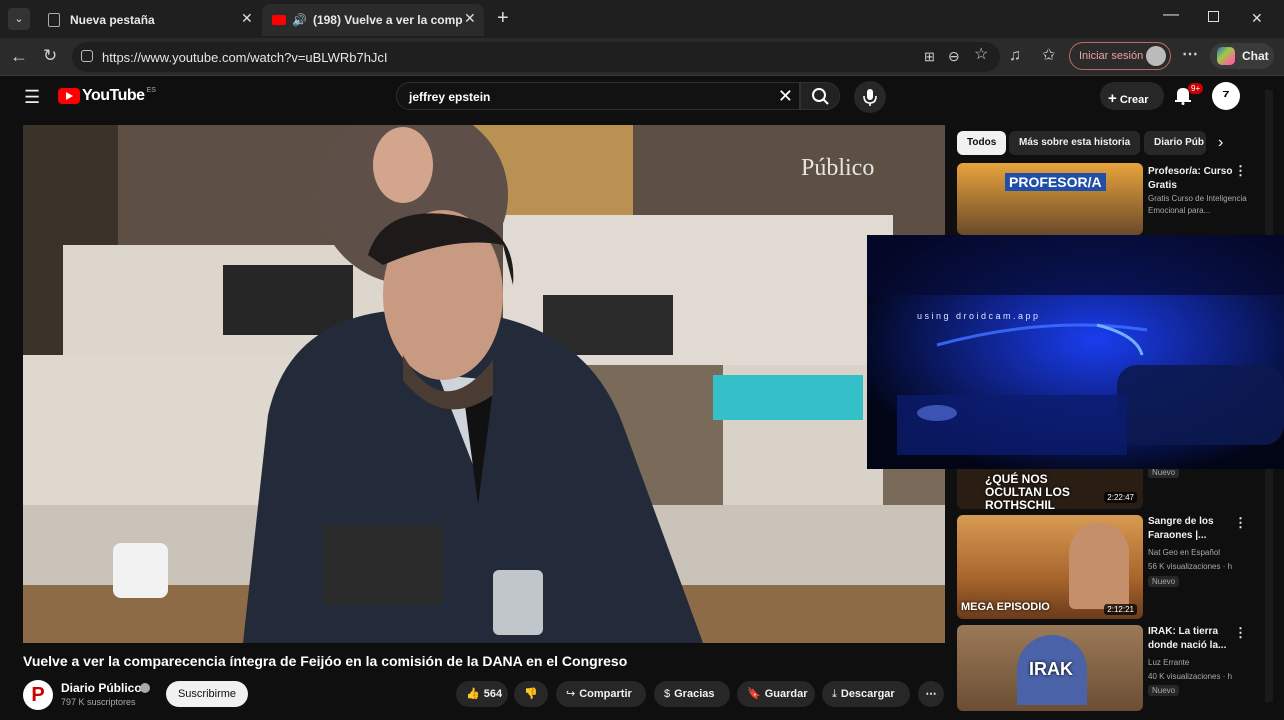  What do you see at coordinates (1015, 56) in the screenshot?
I see `media-control-icon: ♫` at bounding box center [1015, 56].